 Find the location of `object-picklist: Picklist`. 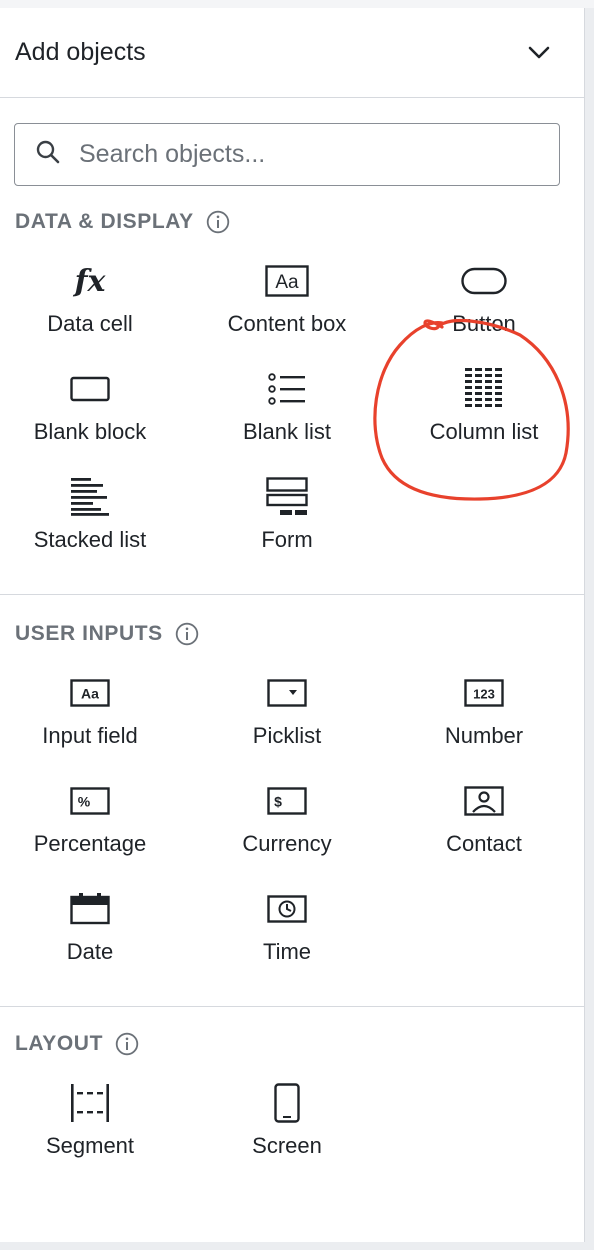

object-picklist: Picklist is located at coordinates (287, 717).